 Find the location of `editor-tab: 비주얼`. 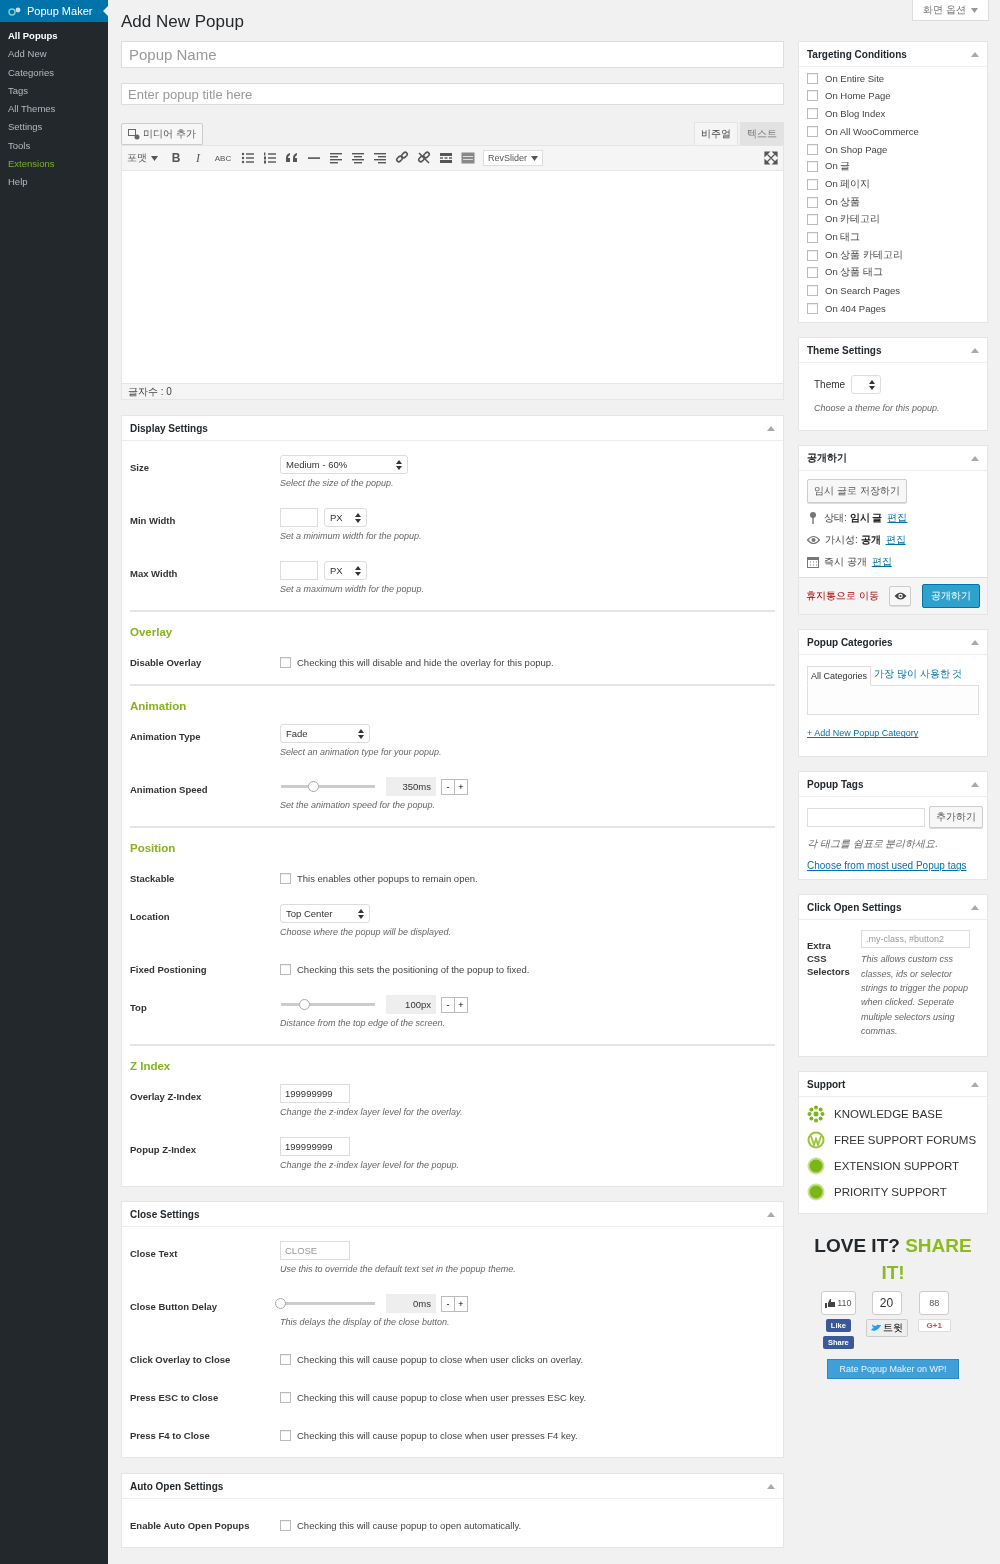

editor-tab: 비주얼 is located at coordinates (716, 133).